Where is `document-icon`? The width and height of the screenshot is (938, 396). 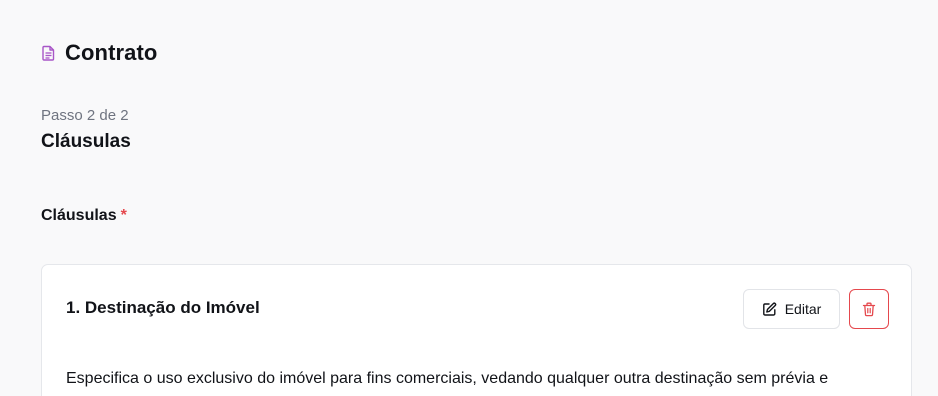
document-icon is located at coordinates (48, 53).